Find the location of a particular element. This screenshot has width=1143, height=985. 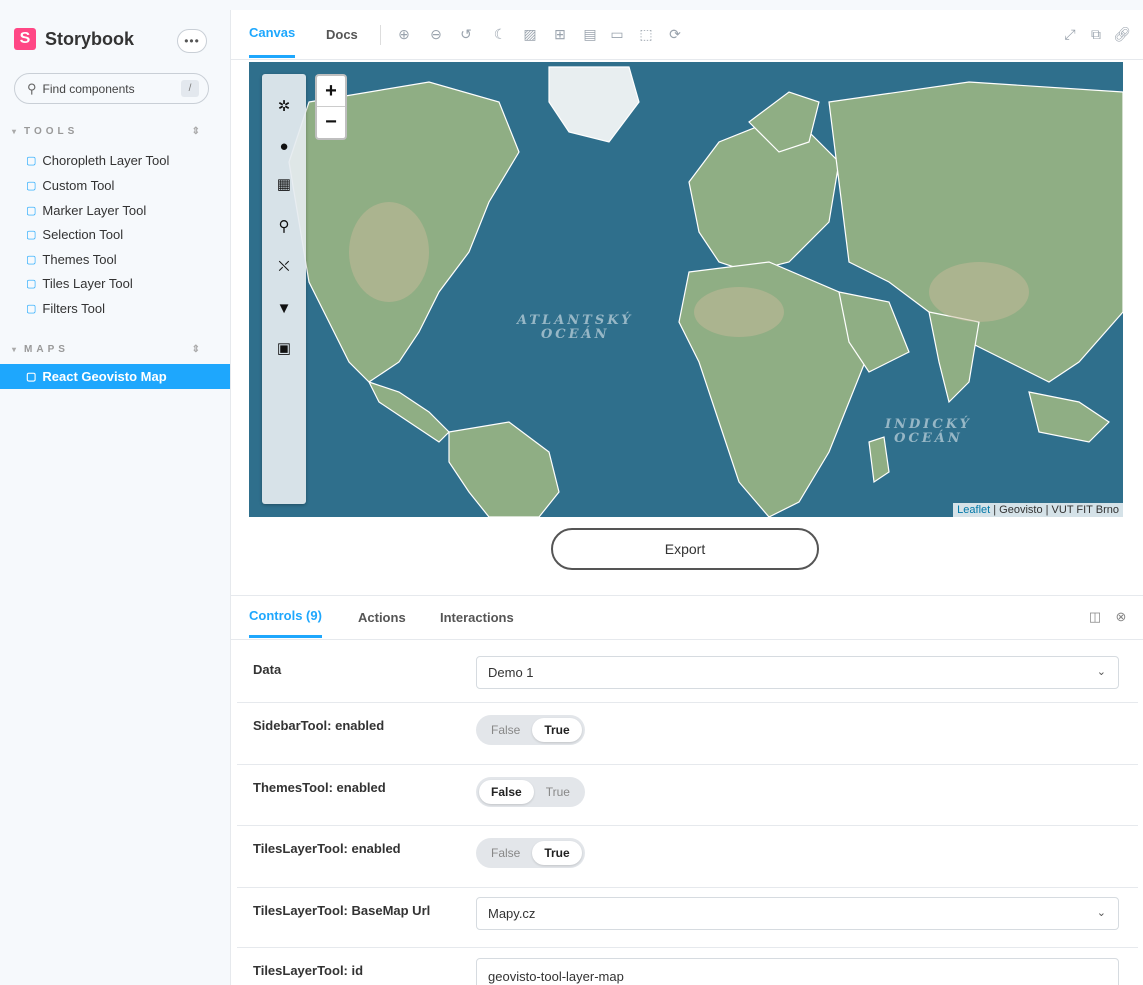

sidebar-item-marker-layer-tool: ▢ Marker Layer Tool is located at coordinates (115, 210).